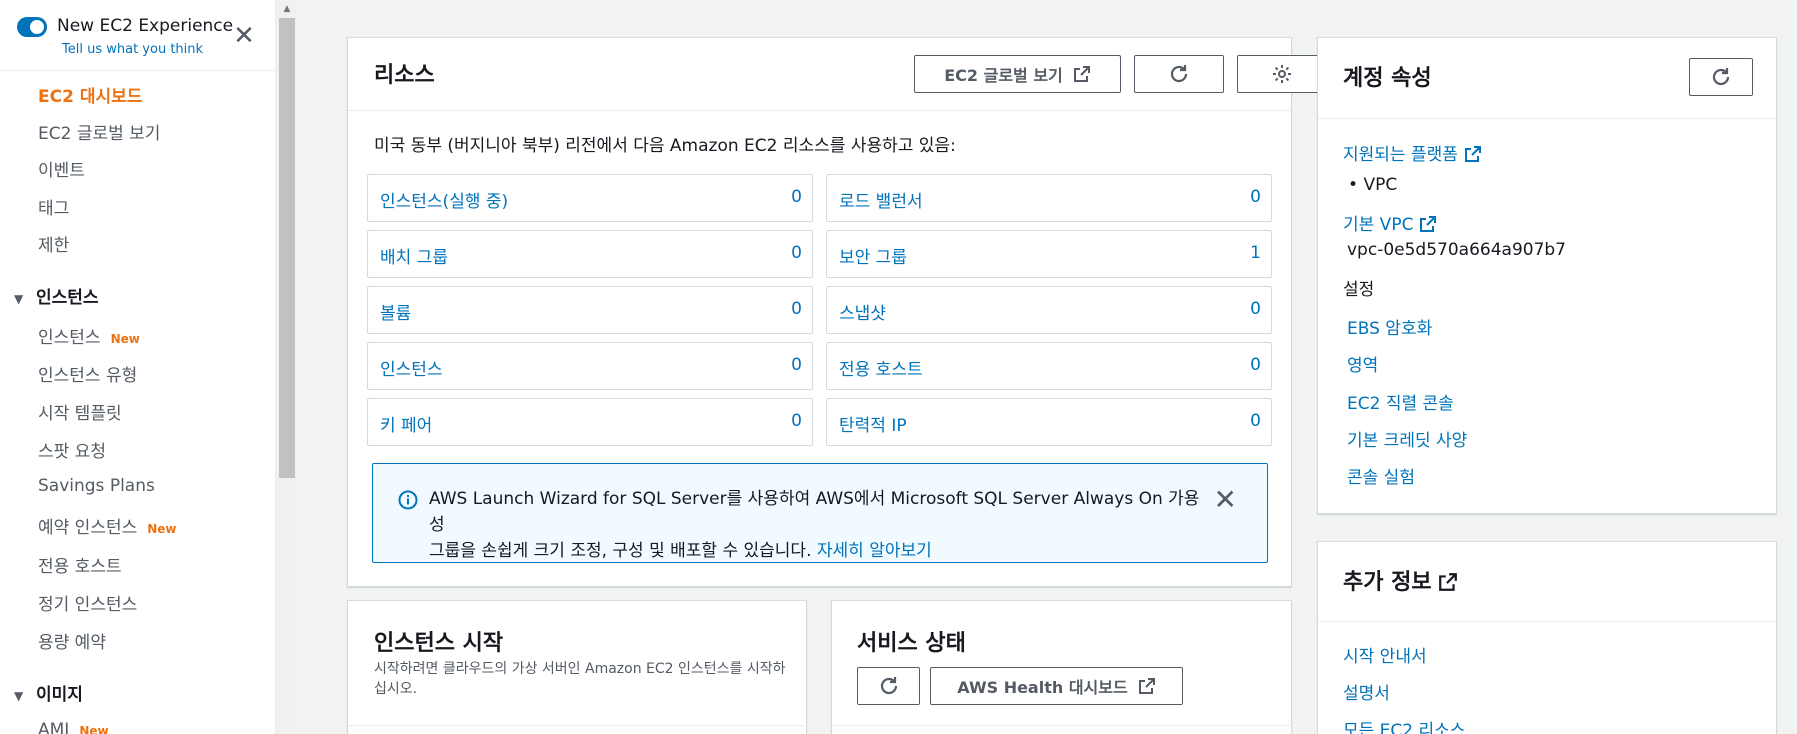 The height and width of the screenshot is (734, 1797). What do you see at coordinates (1056, 686) in the screenshot?
I see `health-dashboard-button: AWS Health 대시보드` at bounding box center [1056, 686].